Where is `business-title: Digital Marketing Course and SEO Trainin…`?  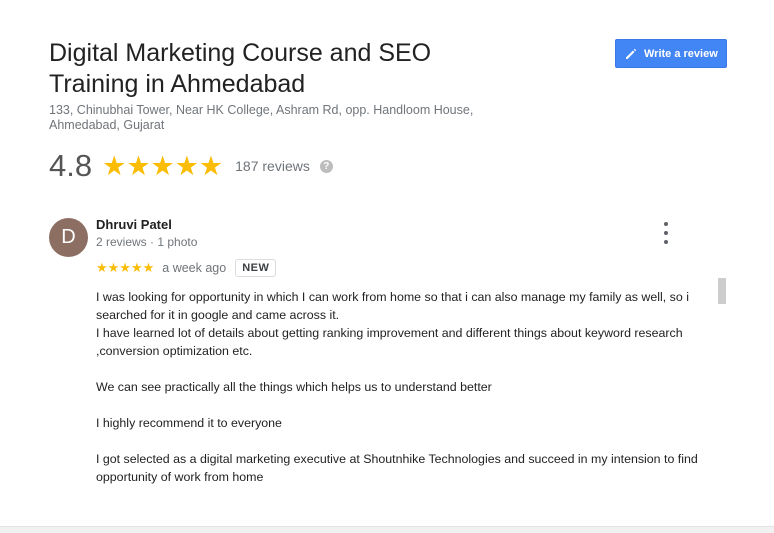 business-title: Digital Marketing Course and SEO Trainin… is located at coordinates (240, 68).